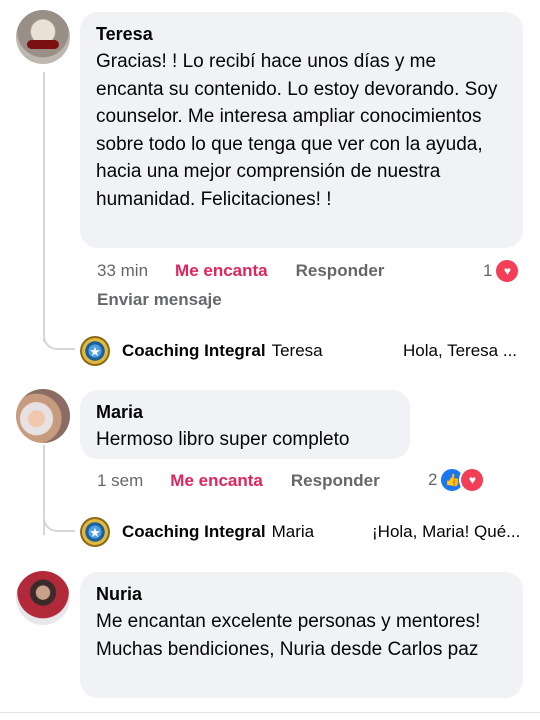 This screenshot has width=540, height=720. I want to click on send-message-link: Enviar mensaje, so click(159, 300).